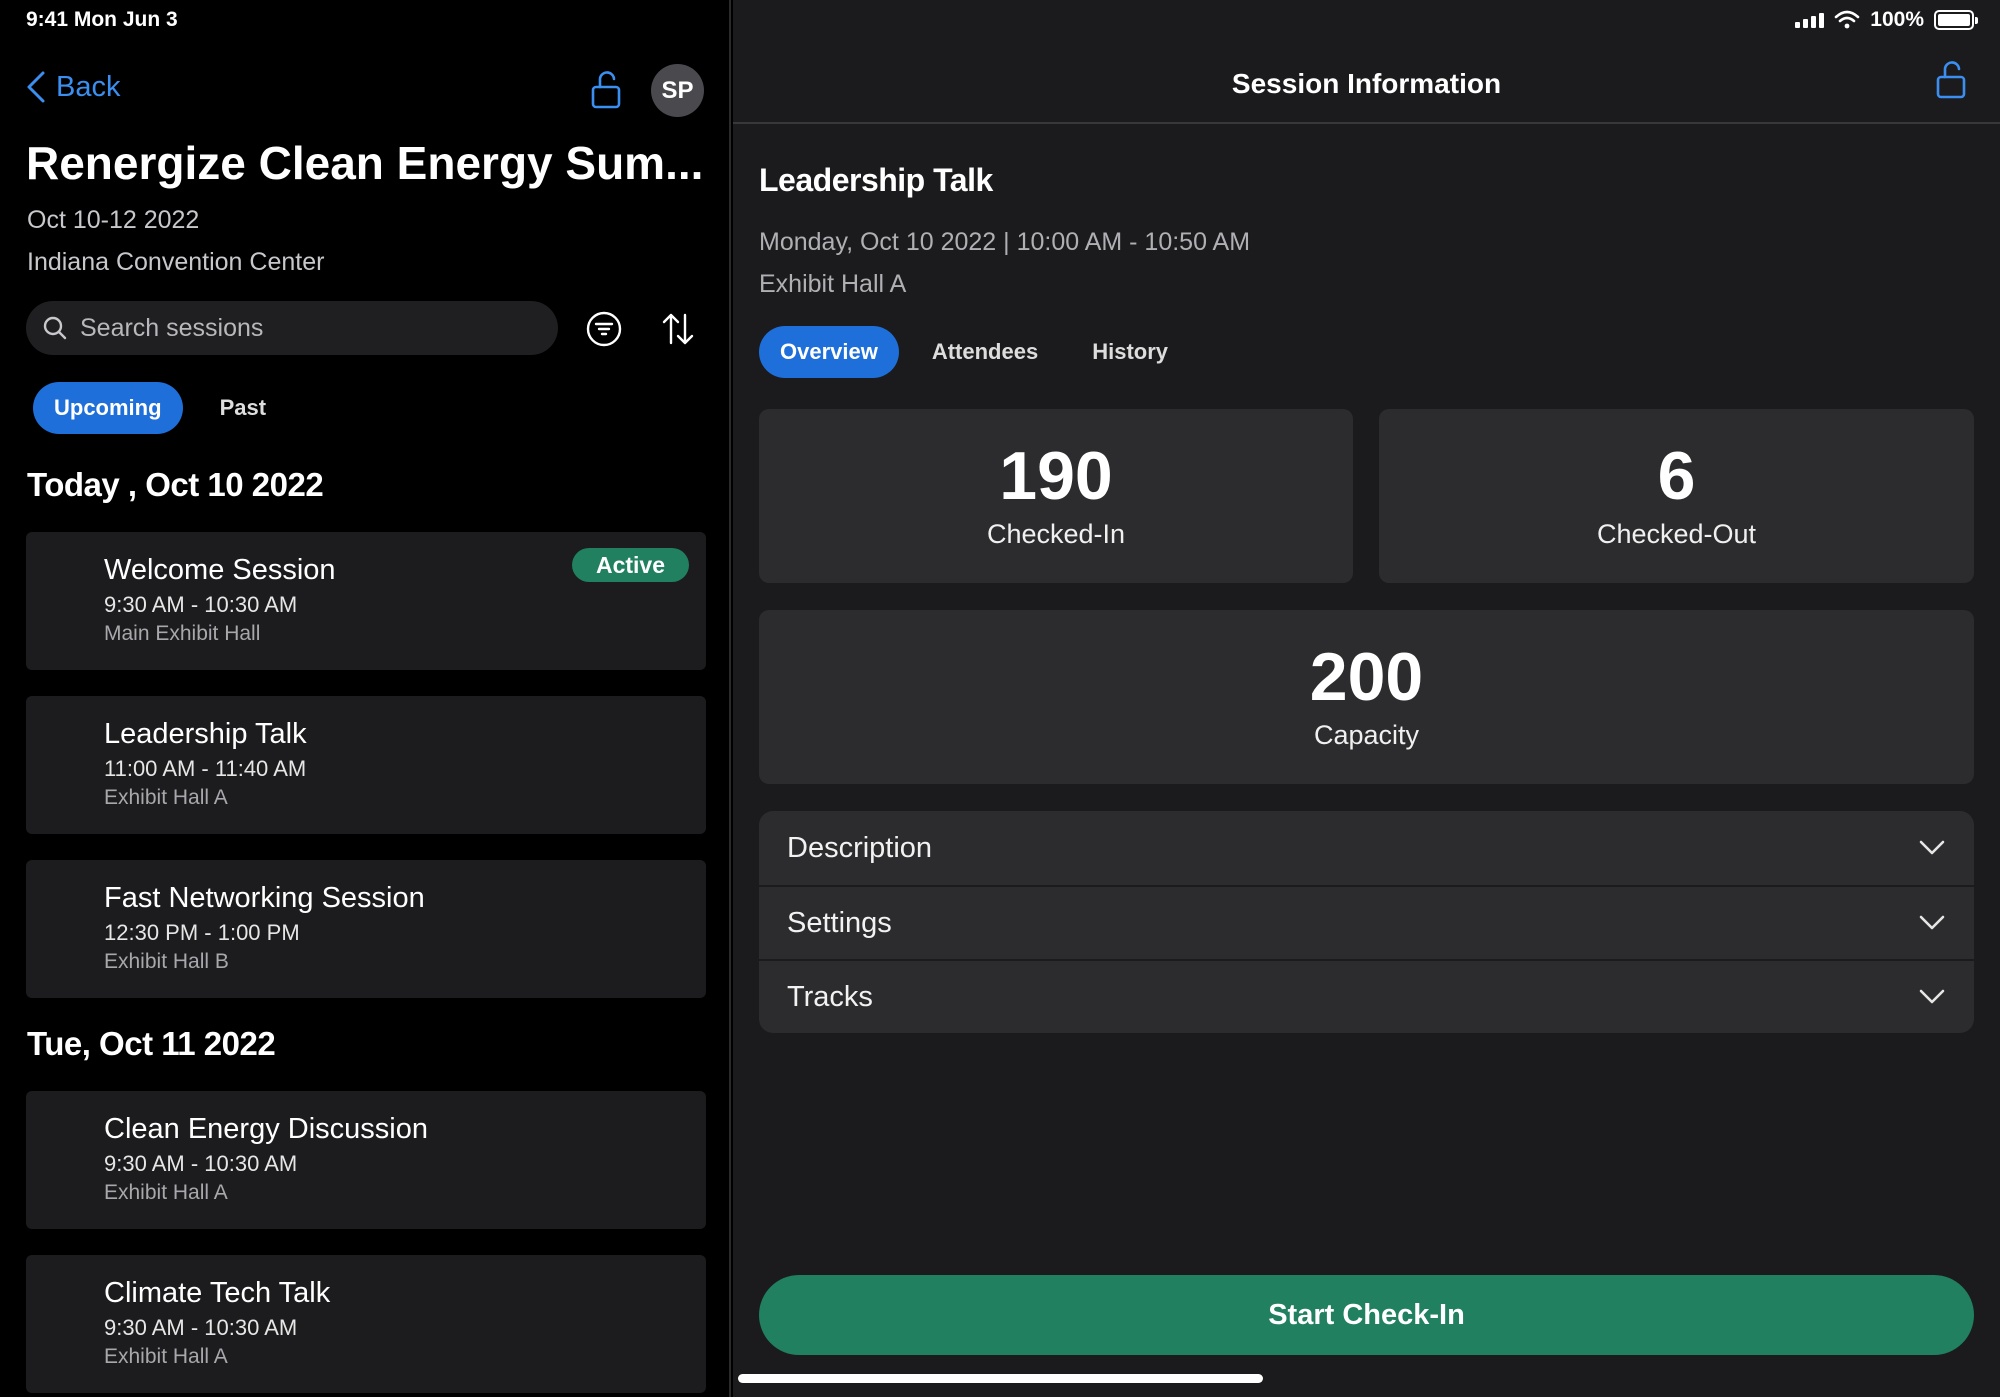  I want to click on checked-out-stat: 6 Checked-Out, so click(1676, 496).